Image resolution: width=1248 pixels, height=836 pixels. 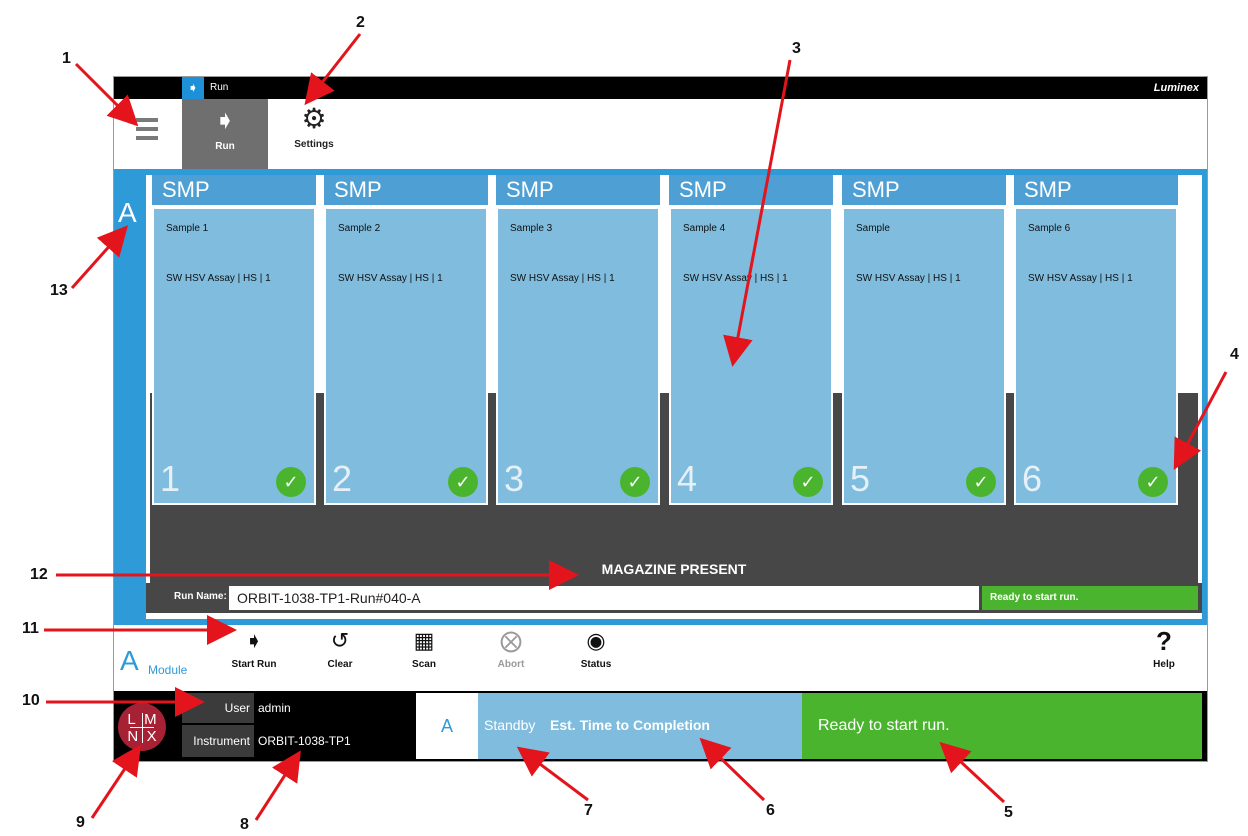 I want to click on help-button: ? Help, so click(x=1164, y=648).